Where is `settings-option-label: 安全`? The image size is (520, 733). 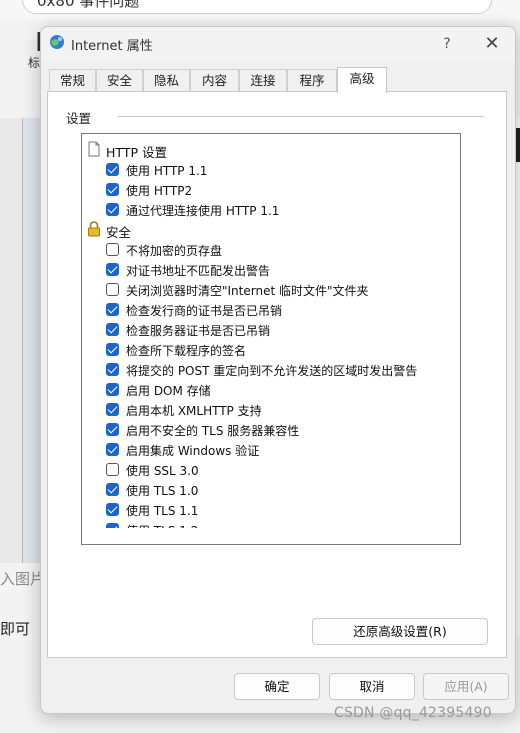 settings-option-label: 安全 is located at coordinates (119, 232).